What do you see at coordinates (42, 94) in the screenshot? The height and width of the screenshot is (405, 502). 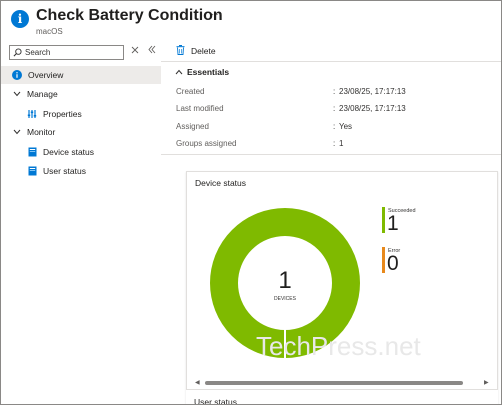 I see `sidebar-group-label: Manage` at bounding box center [42, 94].